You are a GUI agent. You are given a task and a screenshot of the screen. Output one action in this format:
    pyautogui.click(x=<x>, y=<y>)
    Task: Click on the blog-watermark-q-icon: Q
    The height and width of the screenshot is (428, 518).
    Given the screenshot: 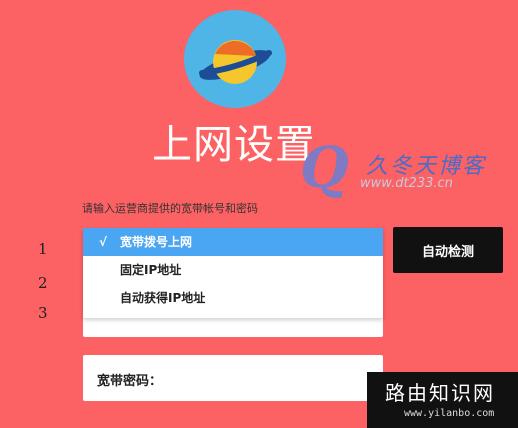 What is the action you would take?
    pyautogui.click(x=324, y=168)
    